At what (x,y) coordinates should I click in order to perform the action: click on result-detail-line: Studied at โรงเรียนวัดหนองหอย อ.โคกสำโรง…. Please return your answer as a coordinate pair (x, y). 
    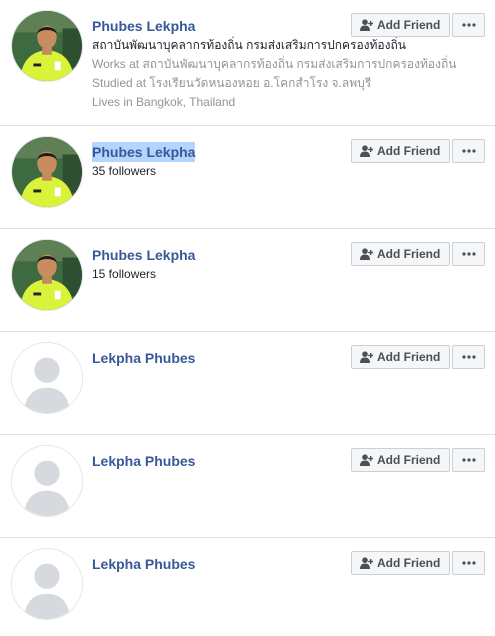
    Looking at the image, I should click on (232, 83).